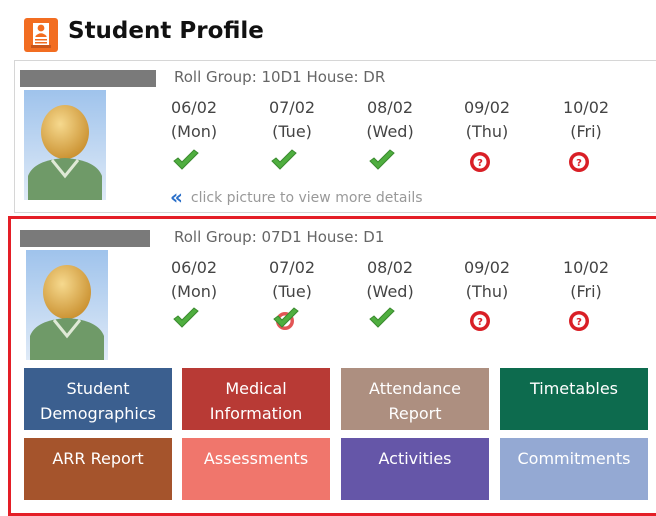 This screenshot has width=656, height=516. What do you see at coordinates (279, 237) in the screenshot?
I see `roll-group-label: Roll Group: 07D1 House: D1` at bounding box center [279, 237].